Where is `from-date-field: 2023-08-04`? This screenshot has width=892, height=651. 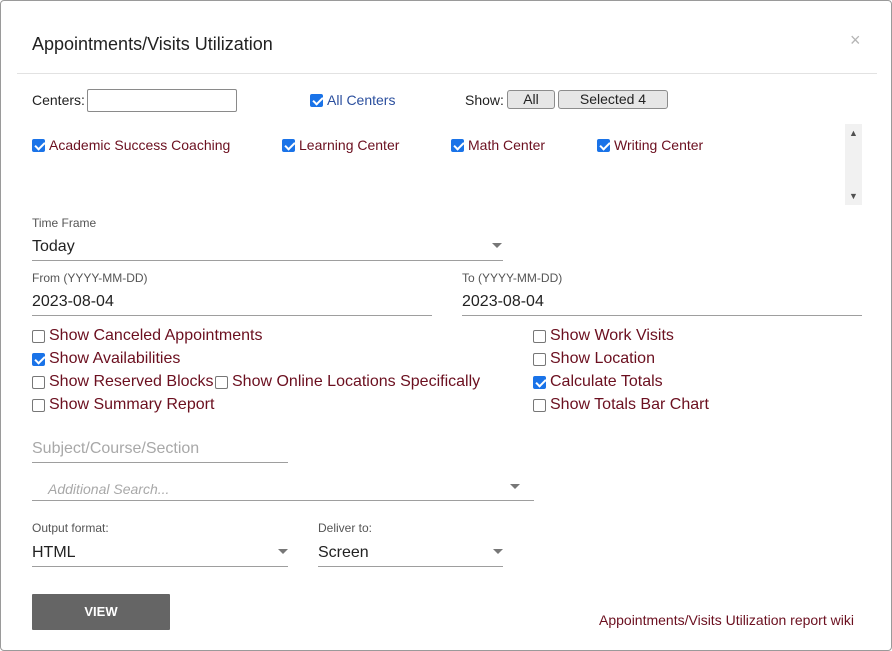
from-date-field: 2023-08-04 is located at coordinates (232, 303).